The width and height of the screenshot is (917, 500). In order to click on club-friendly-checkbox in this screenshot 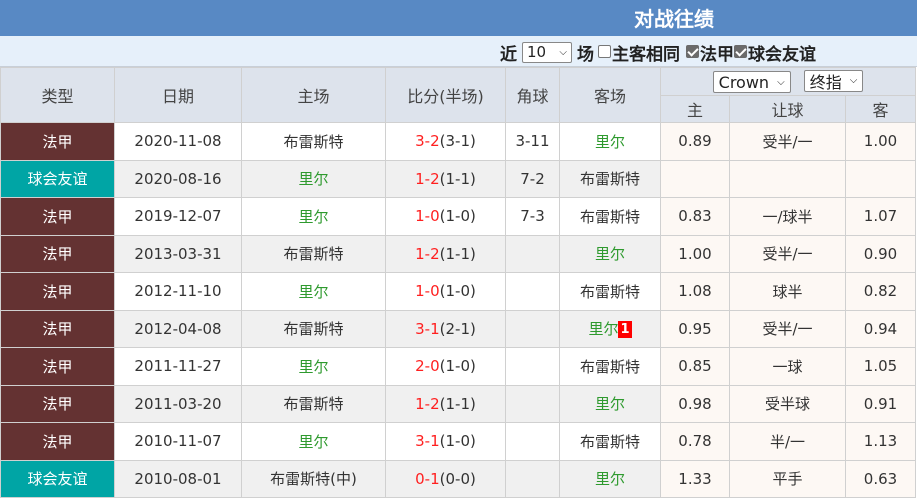, I will do `click(740, 51)`.